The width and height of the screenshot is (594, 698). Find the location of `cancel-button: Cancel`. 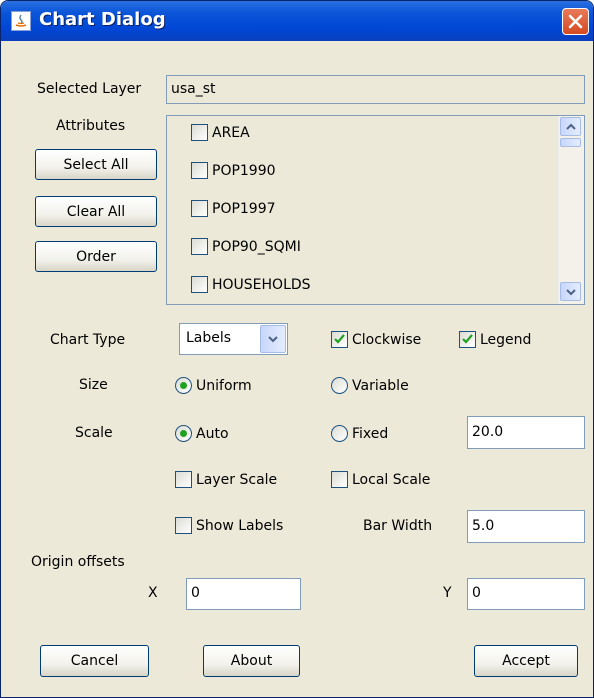

cancel-button: Cancel is located at coordinates (94, 661).